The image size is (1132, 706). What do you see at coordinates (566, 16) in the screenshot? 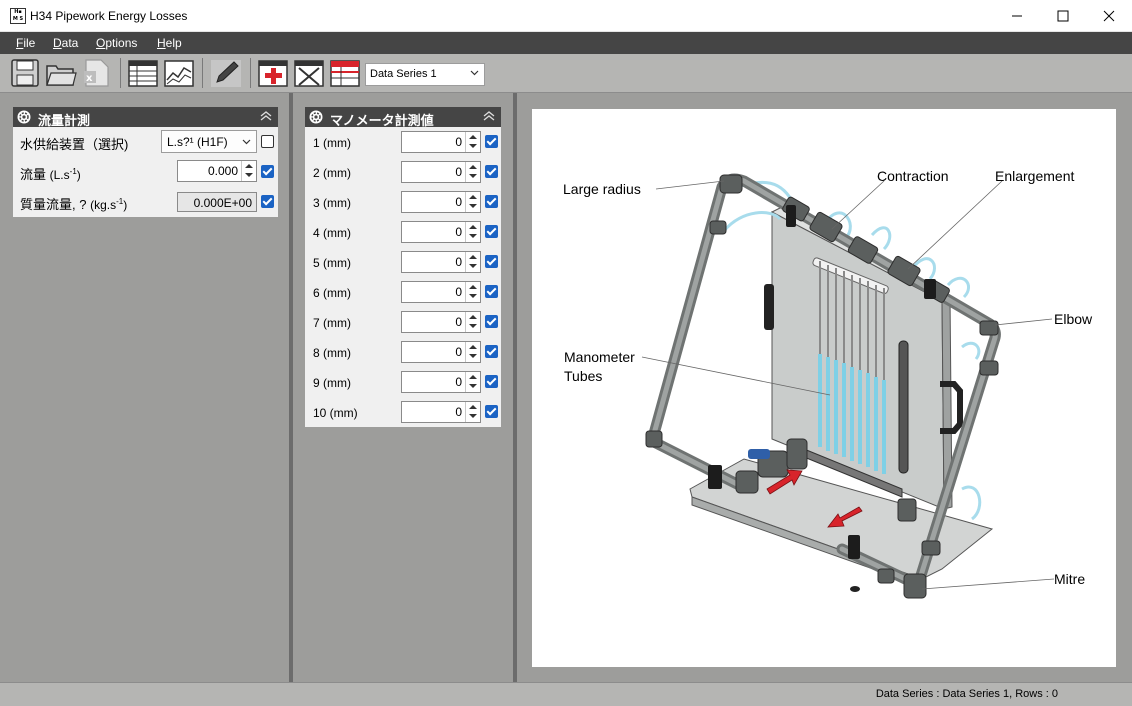
I see `title-bar: H▪ M S H34 Pipework Energy Losses` at bounding box center [566, 16].